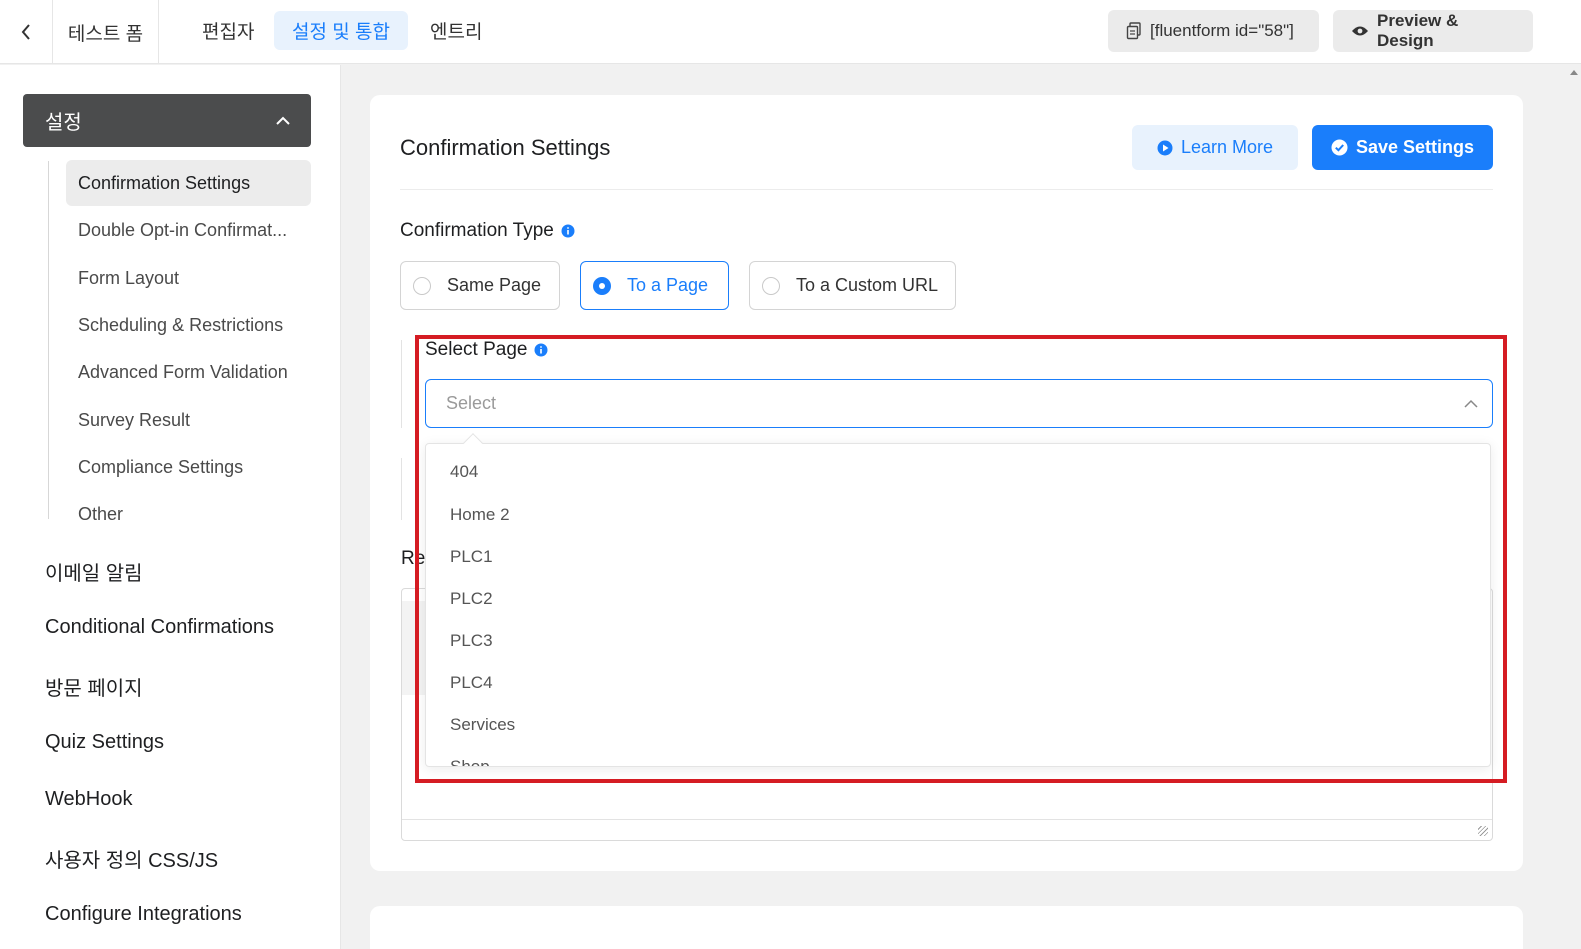  What do you see at coordinates (958, 641) in the screenshot?
I see `option-plc3: PLC3` at bounding box center [958, 641].